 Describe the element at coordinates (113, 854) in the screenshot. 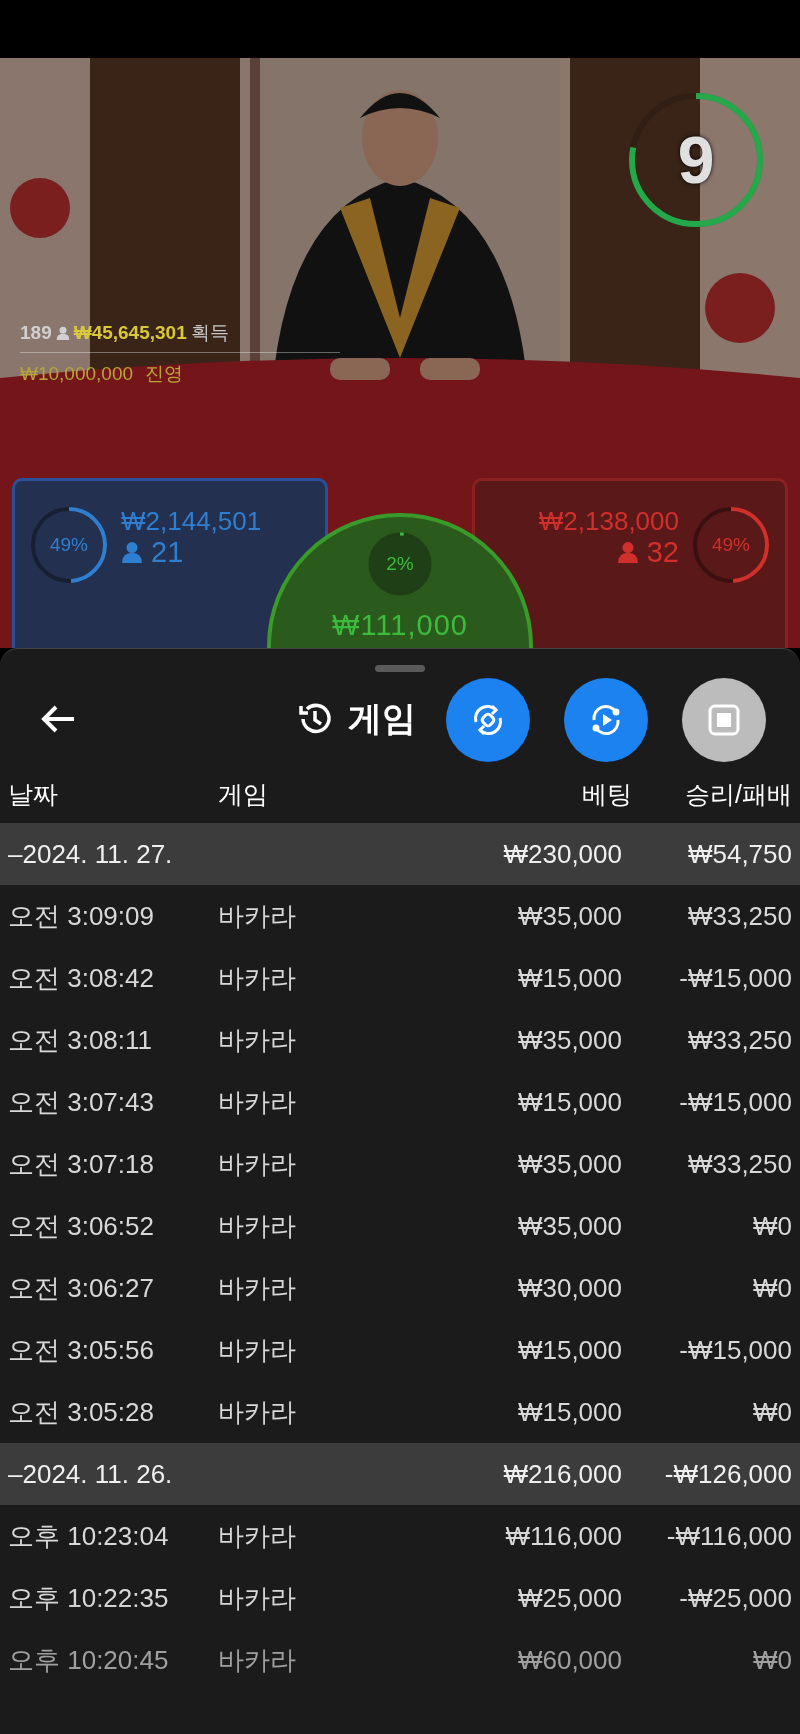

I see `date-group-label: –2024. 11. 27.` at that location.